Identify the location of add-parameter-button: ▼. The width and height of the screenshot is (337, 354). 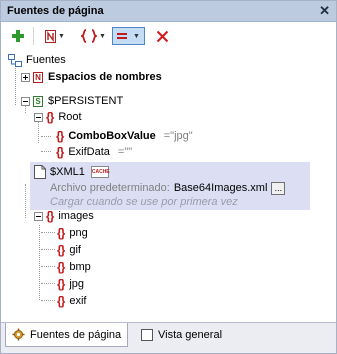
(128, 36).